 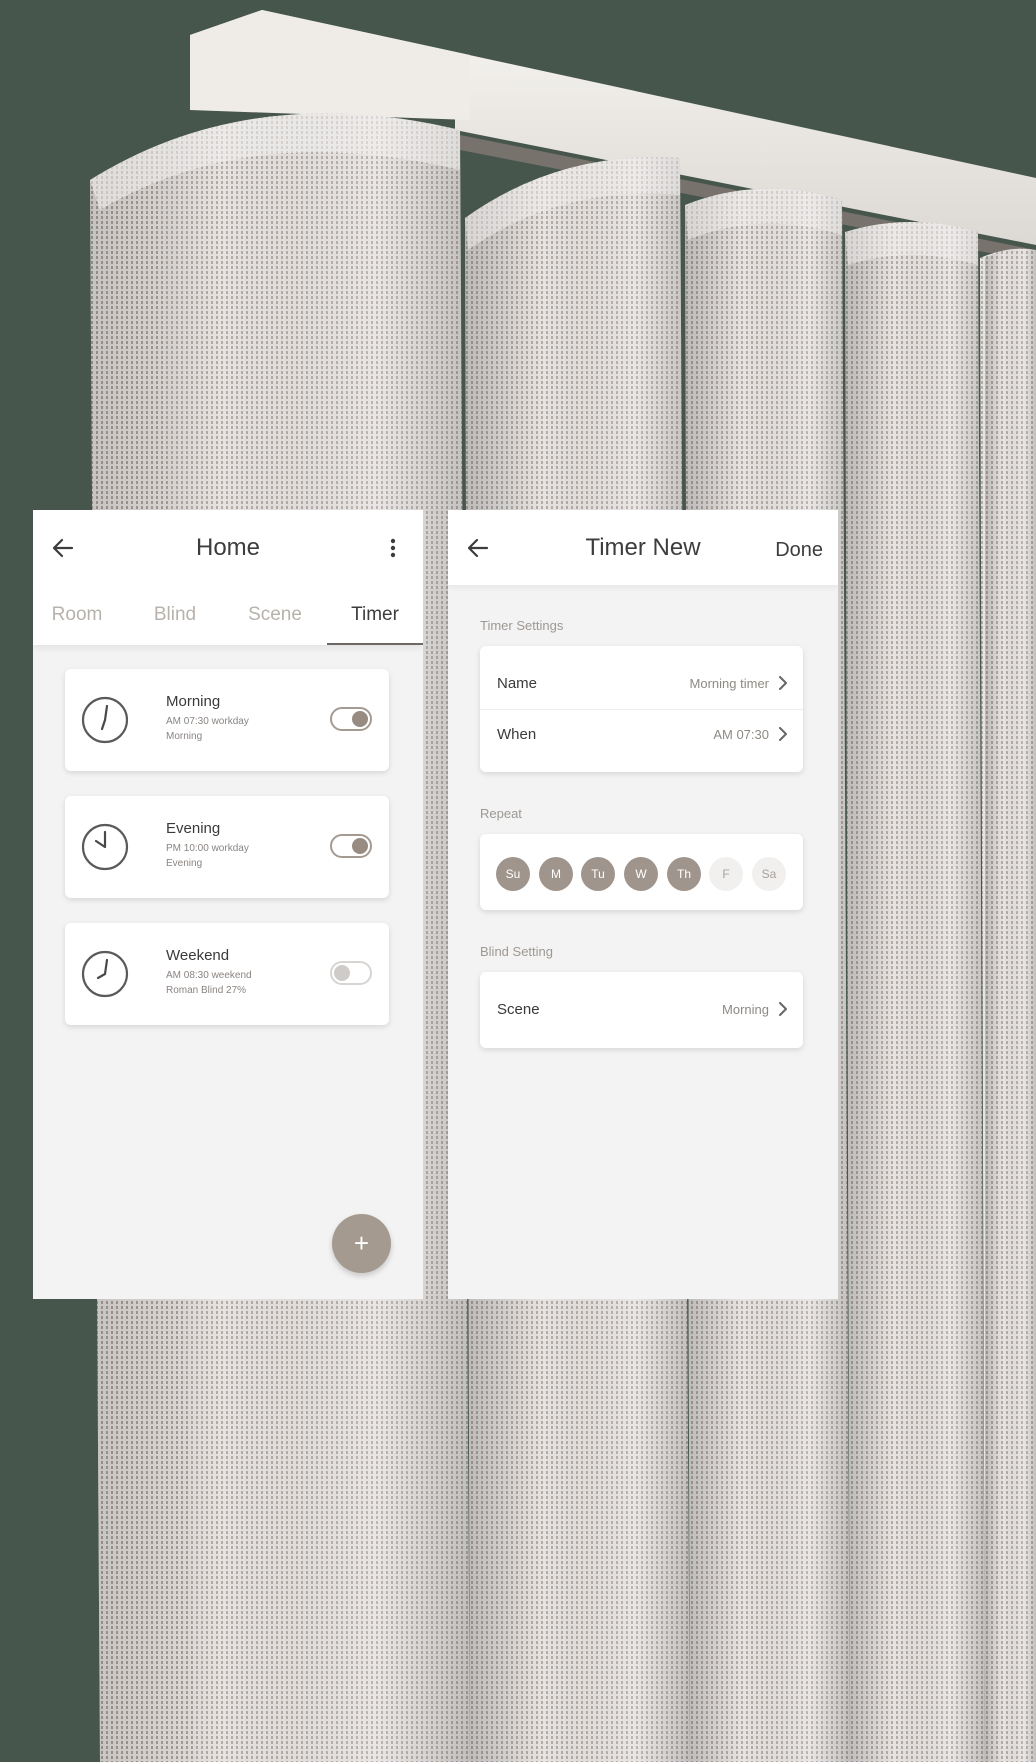 I want to click on tab-scene: Scene, so click(x=275, y=615).